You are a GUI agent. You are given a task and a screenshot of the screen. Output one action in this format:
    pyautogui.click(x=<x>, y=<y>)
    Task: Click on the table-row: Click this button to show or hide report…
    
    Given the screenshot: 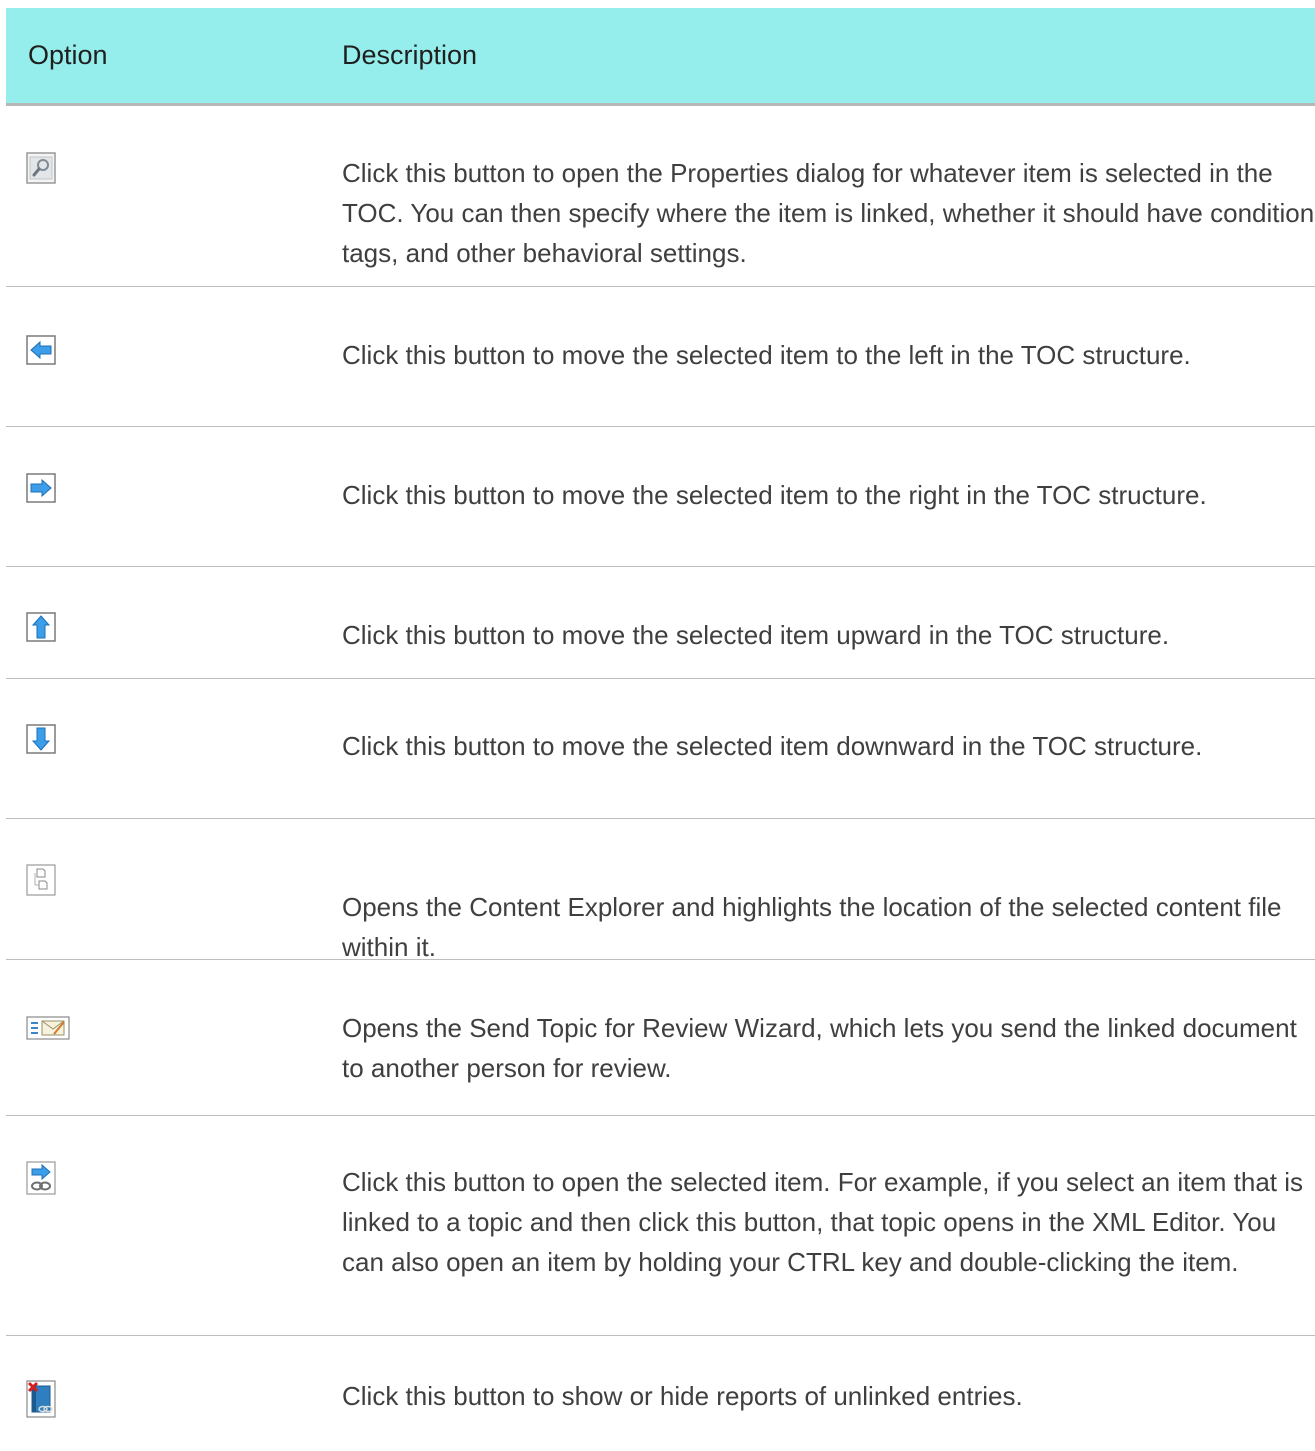 What is the action you would take?
    pyautogui.click(x=660, y=1391)
    